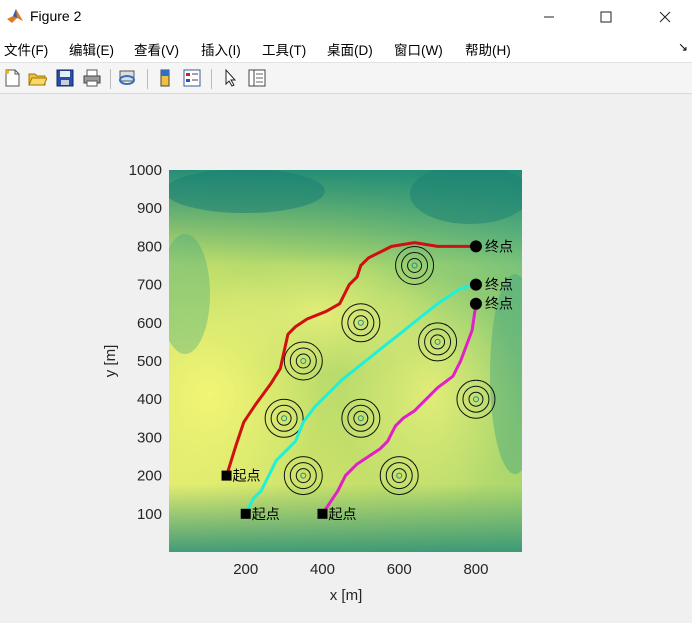  What do you see at coordinates (418, 49) in the screenshot?
I see `menu-window: 窗口(W)` at bounding box center [418, 49].